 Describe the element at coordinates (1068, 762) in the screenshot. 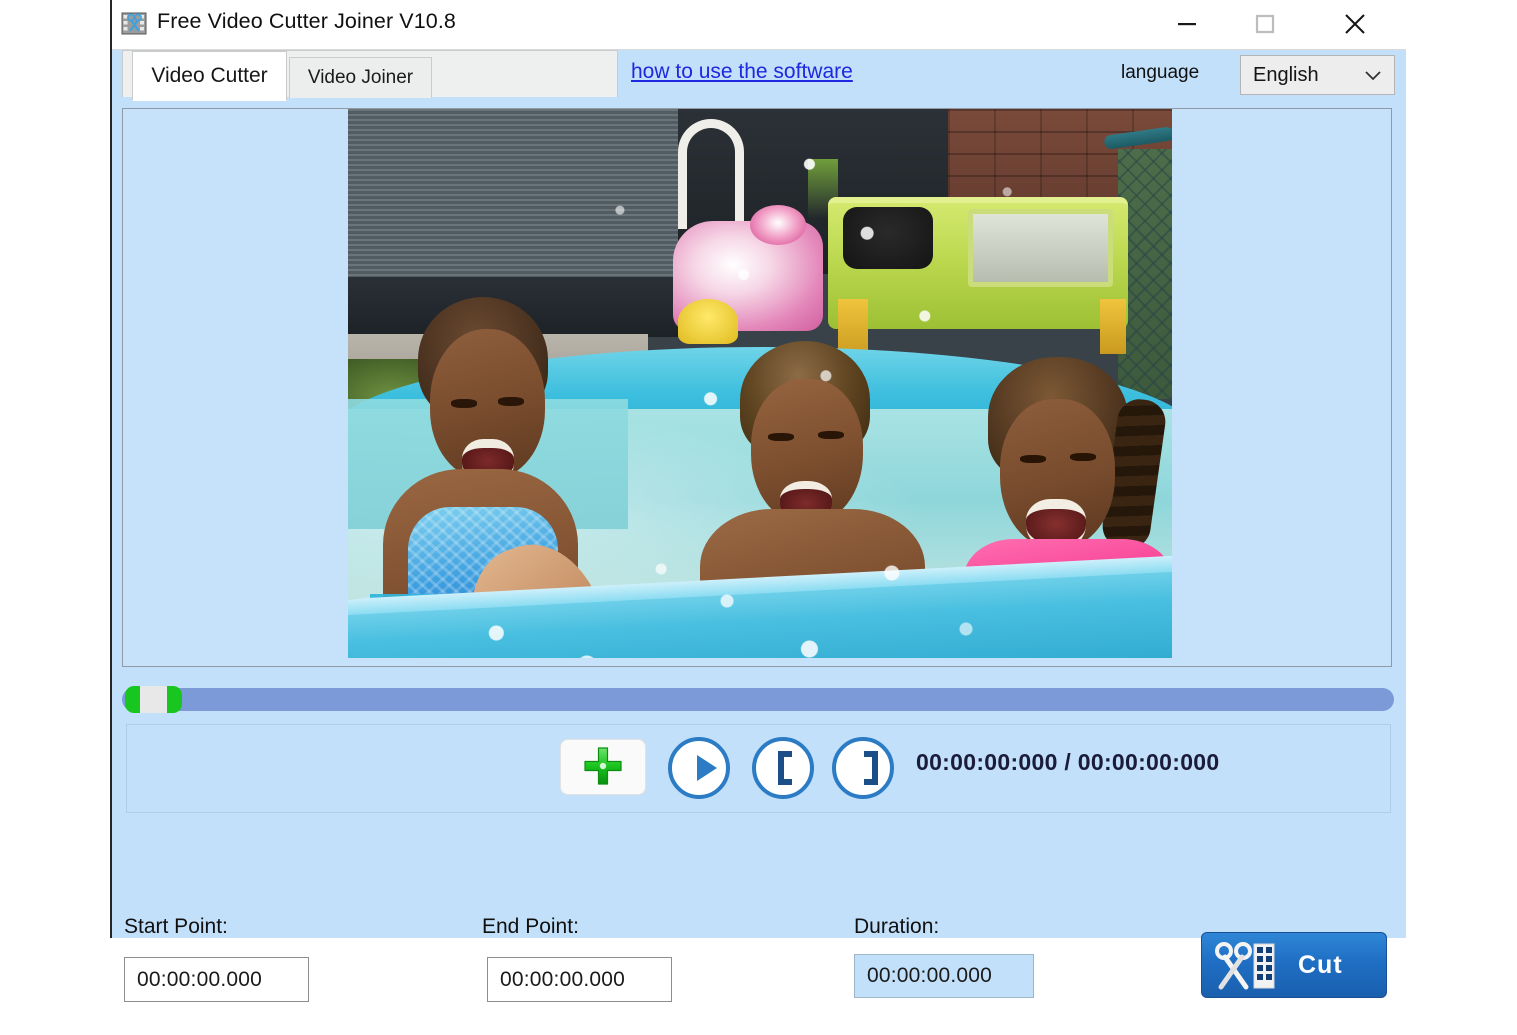

I see `time-display: 00:00:00:000 / 00:00:00:000` at that location.